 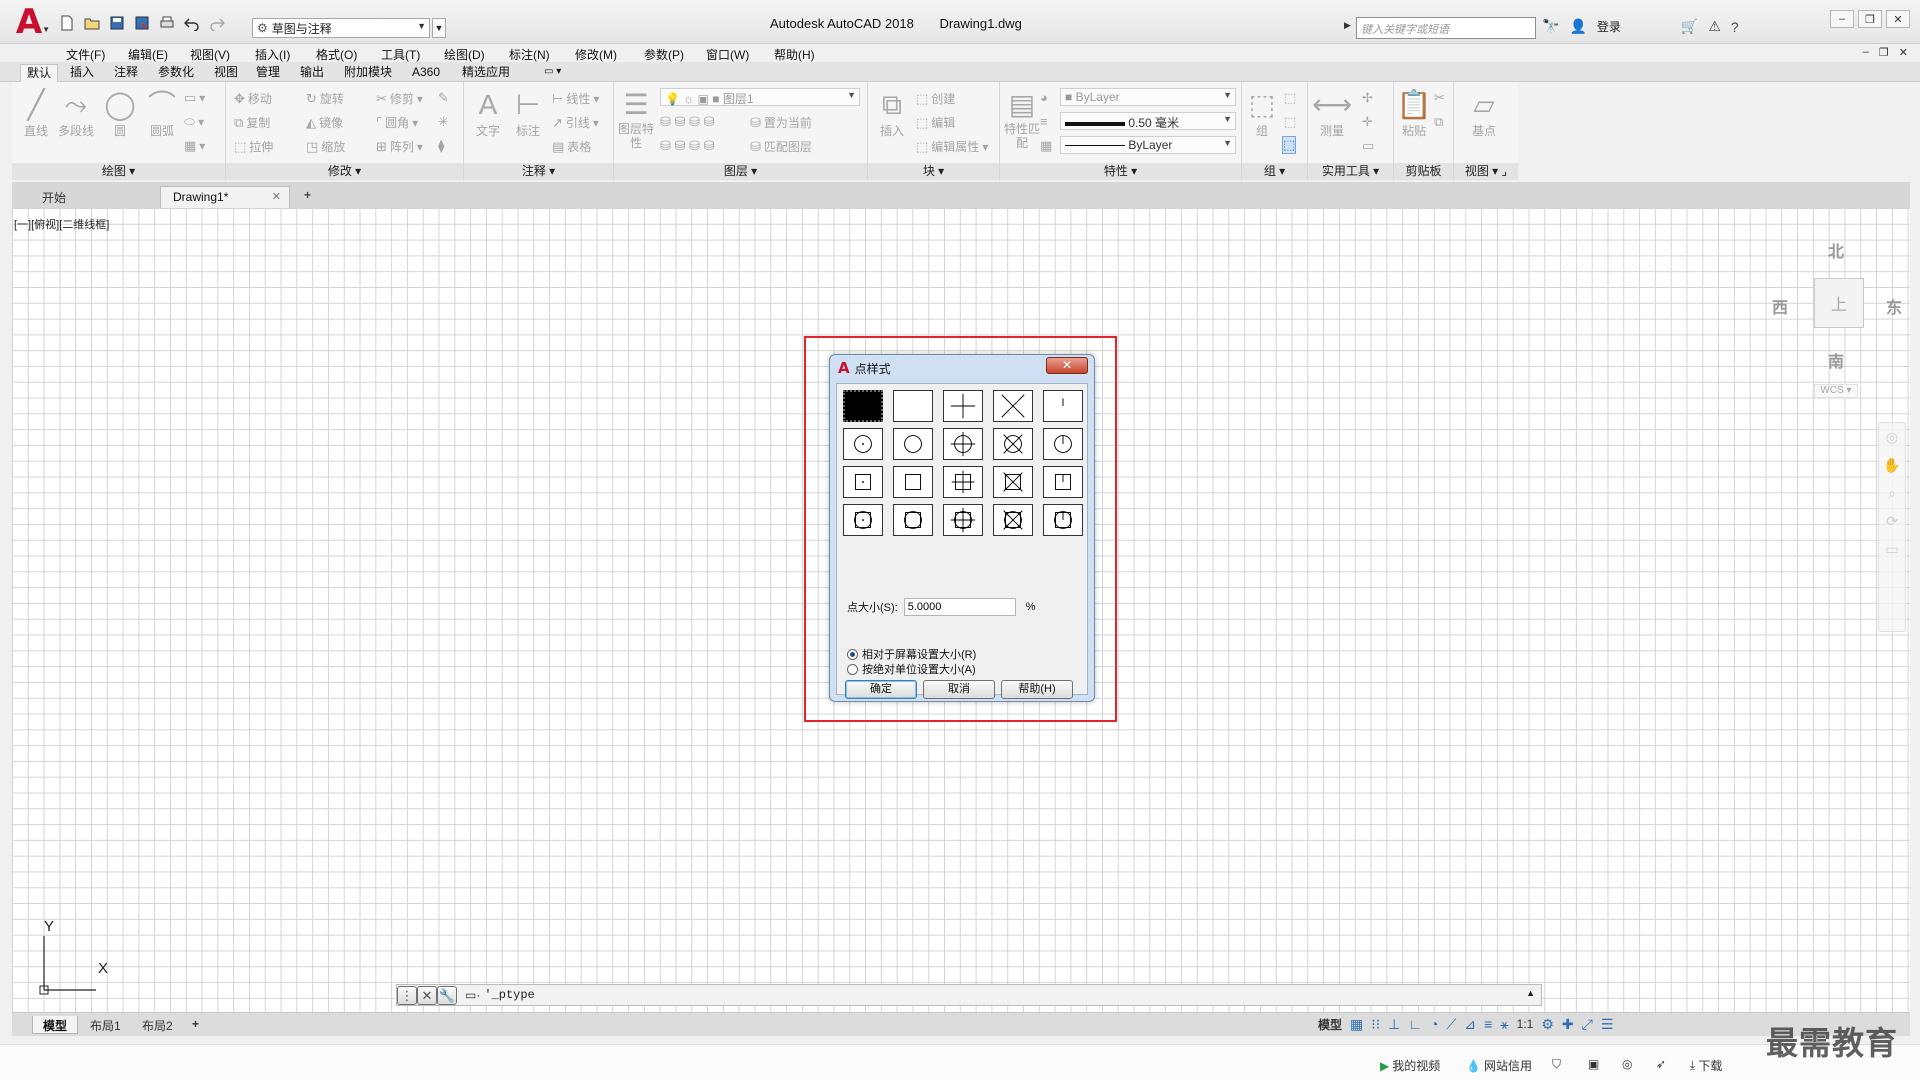 I want to click on create-block-tool: ⬚ 创建, so click(x=935, y=98).